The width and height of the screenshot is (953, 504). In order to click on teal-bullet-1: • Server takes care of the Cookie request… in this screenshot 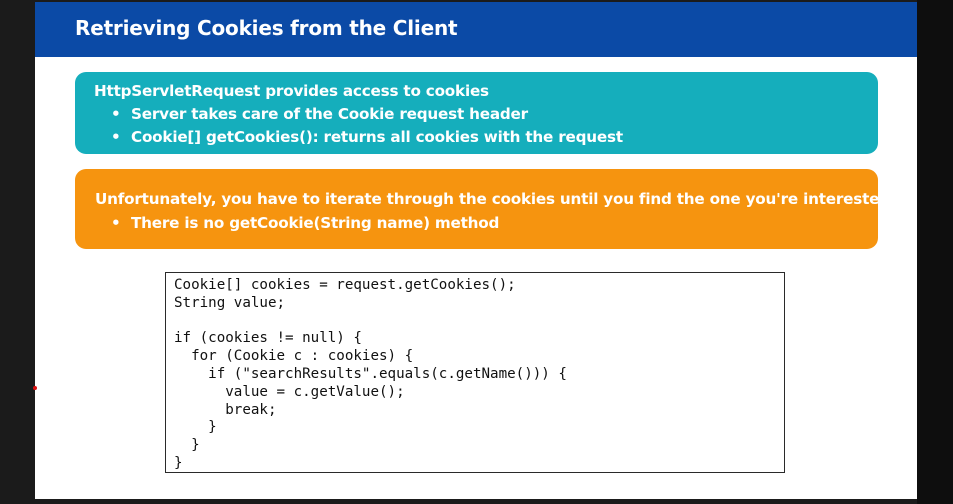, I will do `click(319, 114)`.